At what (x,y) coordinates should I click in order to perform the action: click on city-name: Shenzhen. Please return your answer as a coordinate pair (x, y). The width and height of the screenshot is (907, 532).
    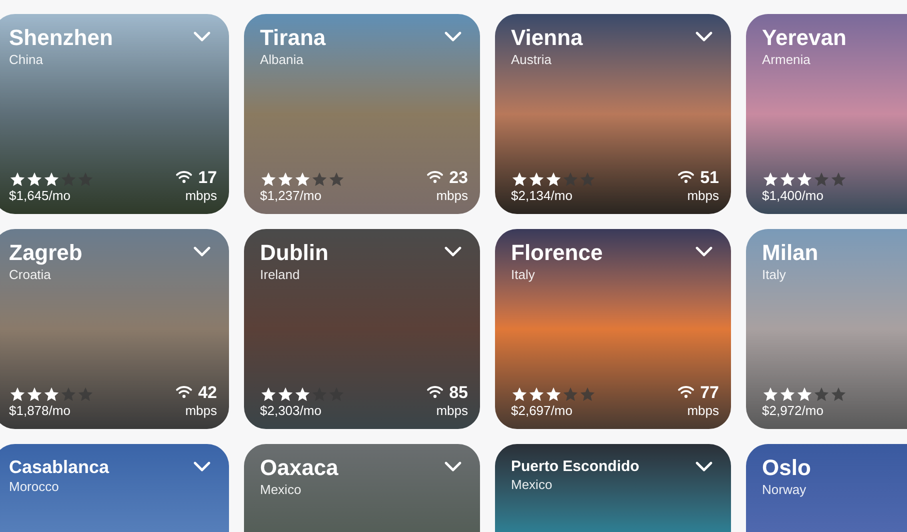
    Looking at the image, I should click on (61, 38).